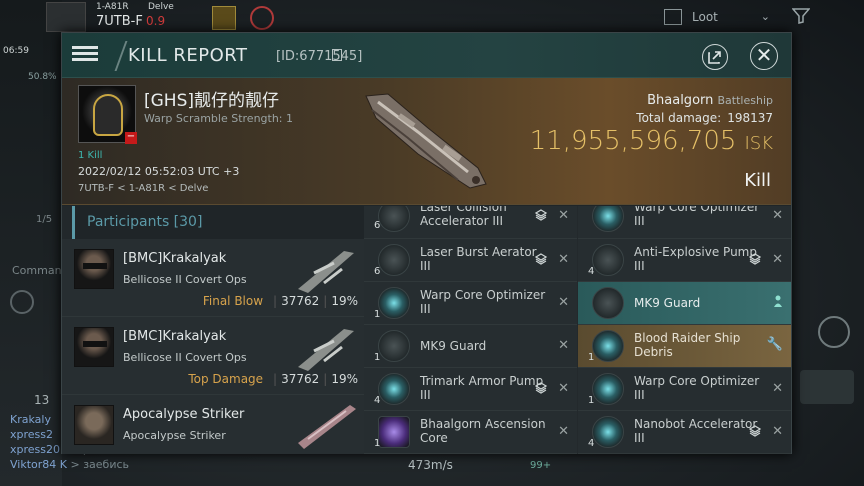  Describe the element at coordinates (90, 155) in the screenshot. I see `victim-kills: 1 Kill` at that location.